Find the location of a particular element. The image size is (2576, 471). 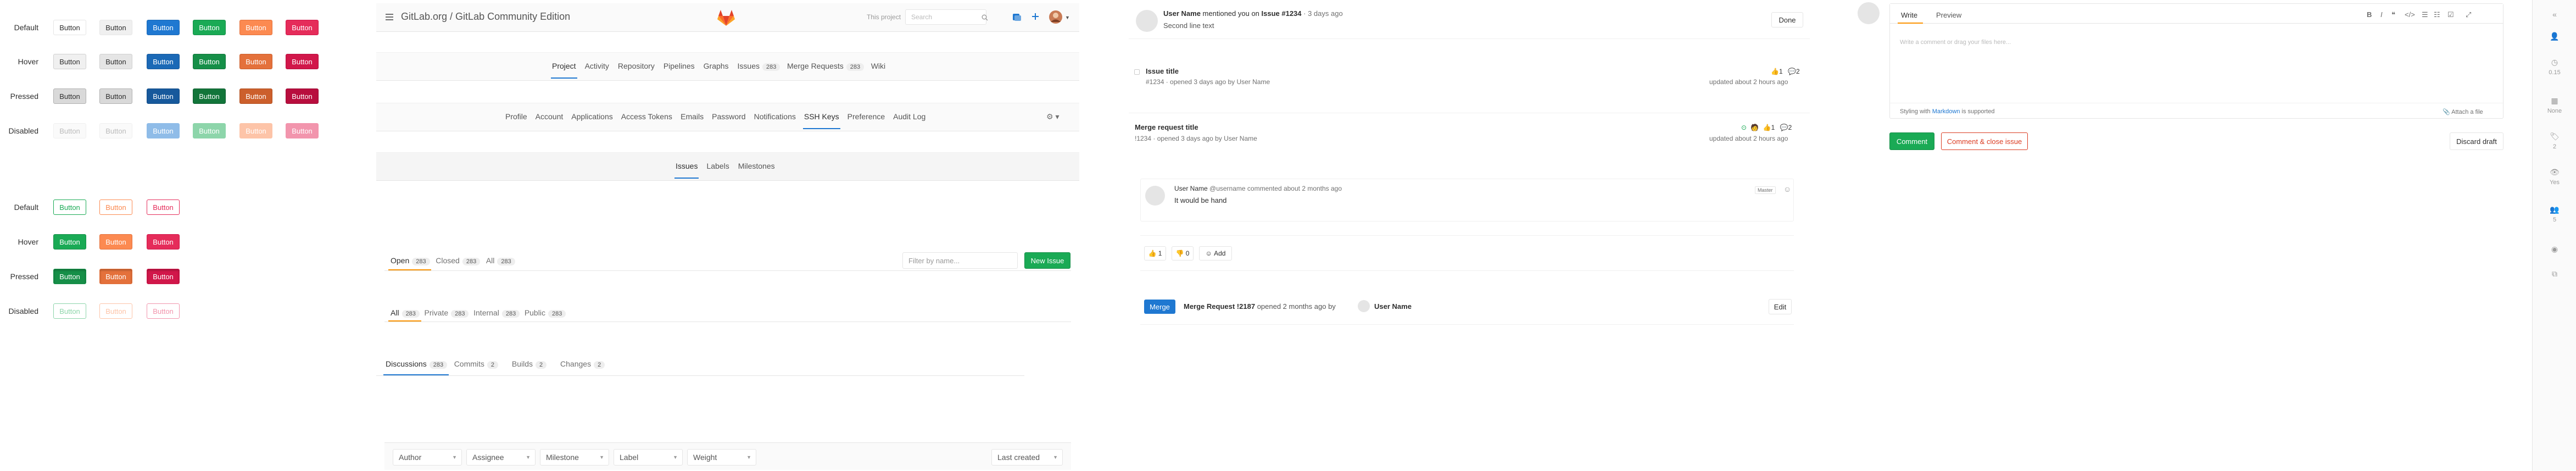

warning-button-pressed: Button is located at coordinates (255, 96).